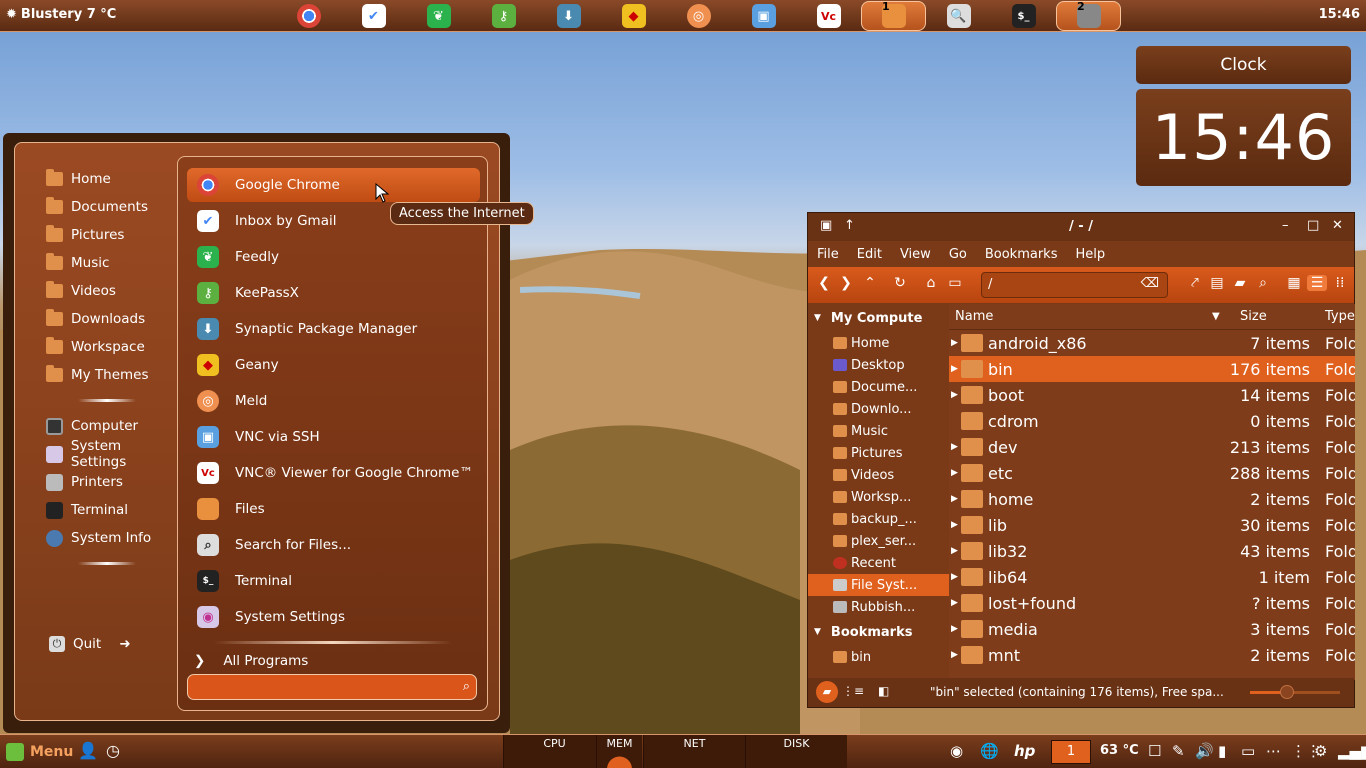 The image size is (1366, 768). Describe the element at coordinates (105, 454) in the screenshot. I see `system-settings: System Settings` at that location.